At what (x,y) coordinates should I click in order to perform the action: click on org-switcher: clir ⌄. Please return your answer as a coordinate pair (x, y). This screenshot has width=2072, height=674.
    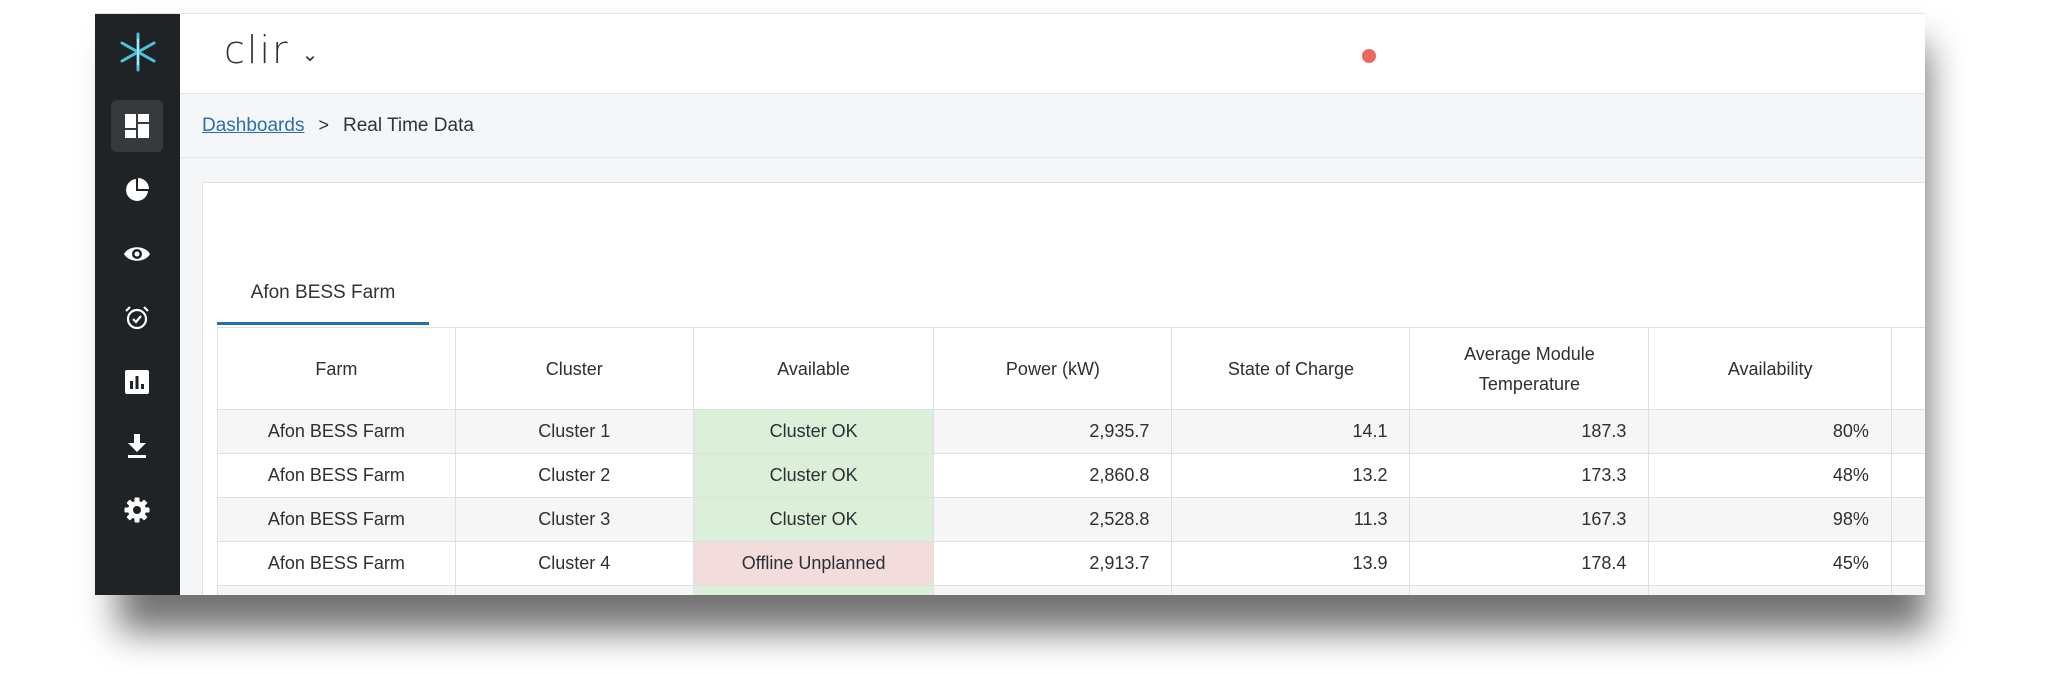
    Looking at the image, I should click on (272, 50).